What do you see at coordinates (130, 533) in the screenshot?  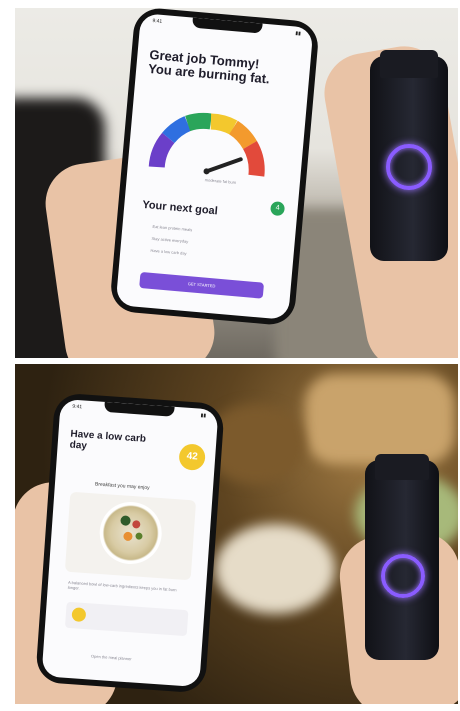 I see `bowl-image` at bounding box center [130, 533].